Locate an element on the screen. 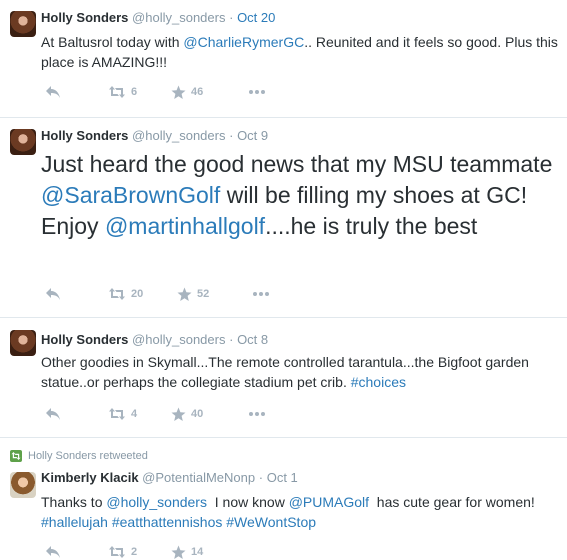  tweet-actions: 2 14 is located at coordinates (171, 552).